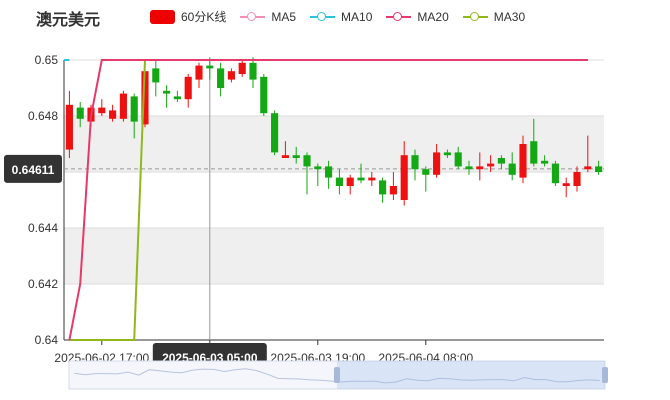  What do you see at coordinates (43, 116) in the screenshot?
I see `y-tick-label: 0.648` at bounding box center [43, 116].